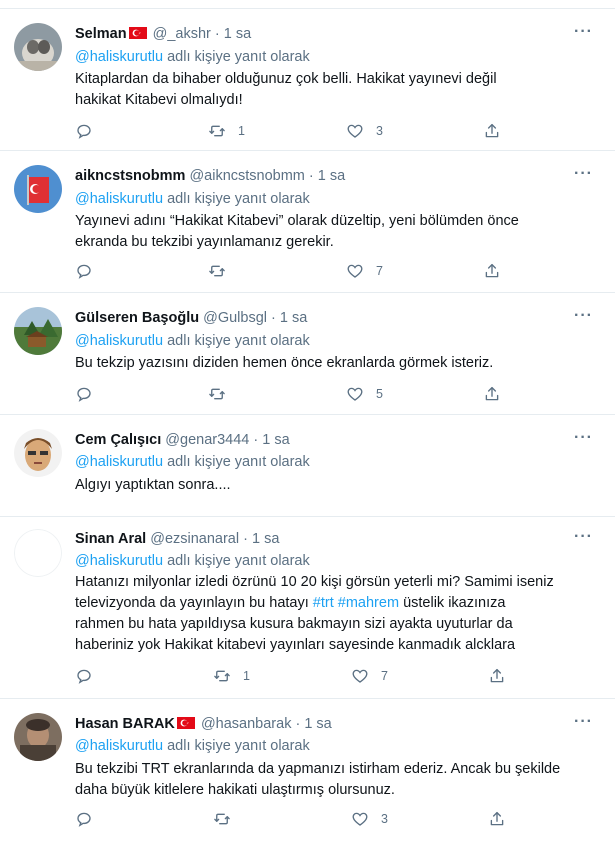  Describe the element at coordinates (295, 821) in the screenshot. I see `tweet-actions: 3` at that location.